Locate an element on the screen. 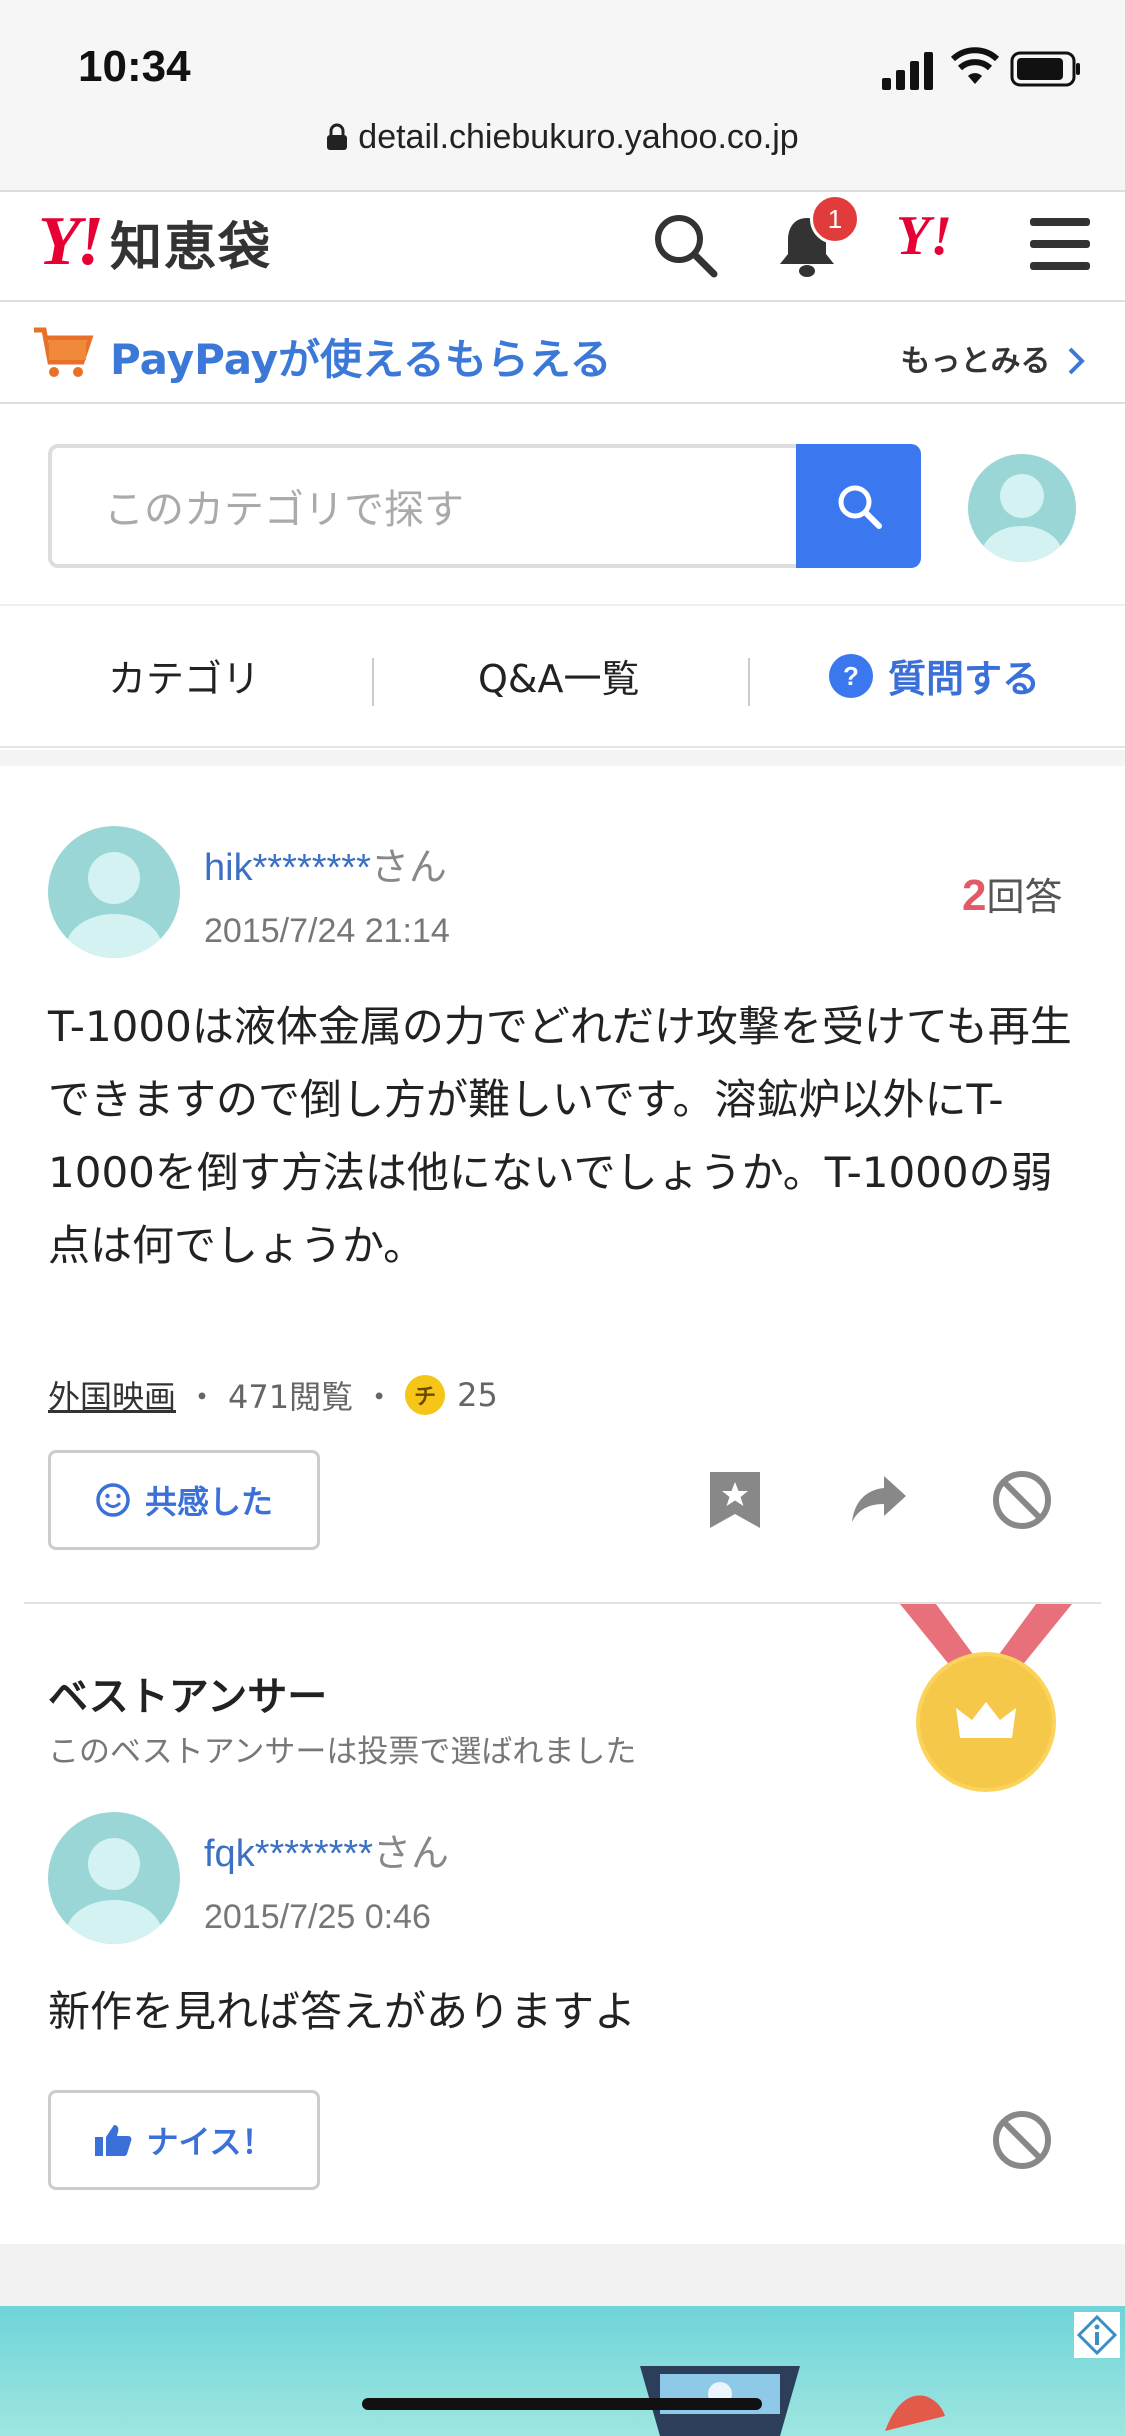 This screenshot has width=1125, height=2436. best-answer-title: ベストアンサー is located at coordinates (188, 1697).